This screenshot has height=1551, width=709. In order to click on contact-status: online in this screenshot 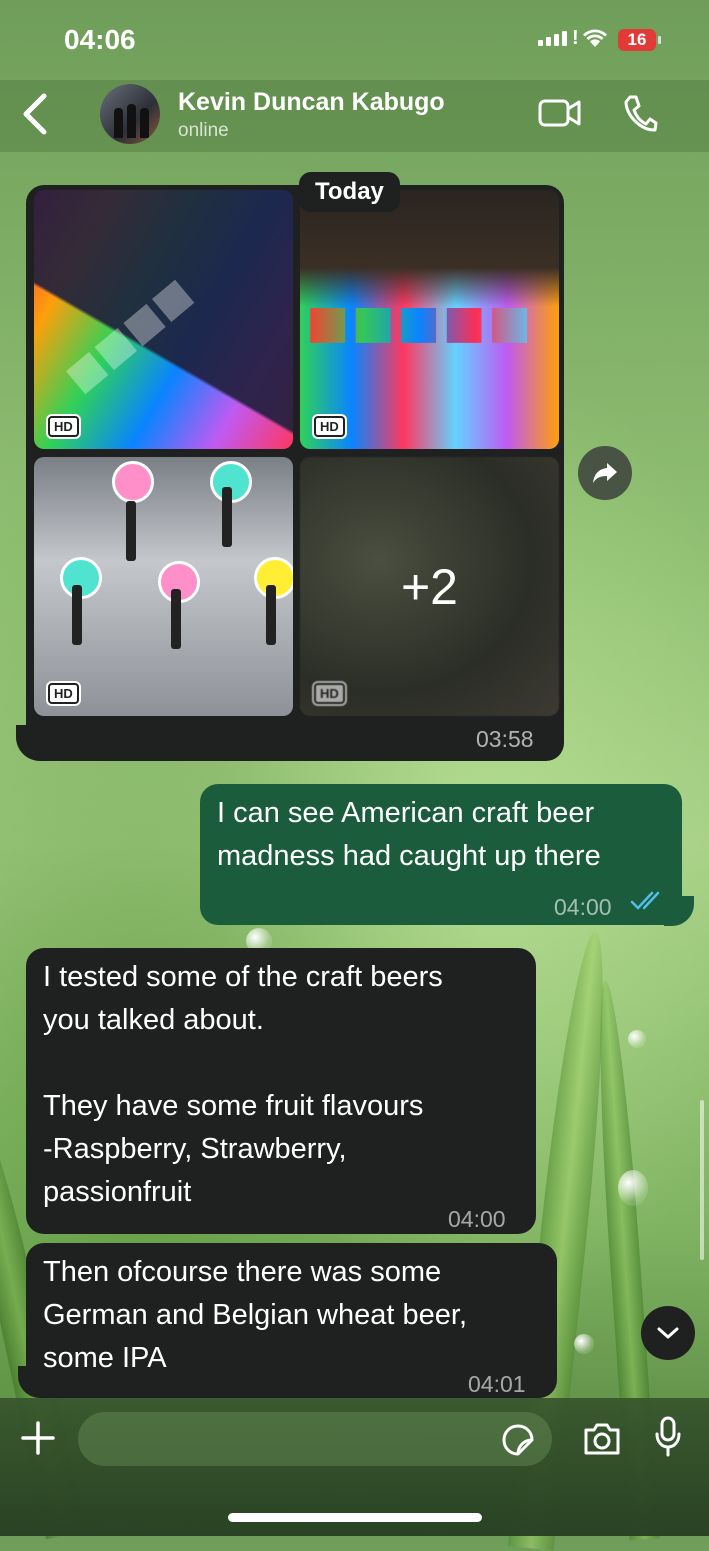, I will do `click(203, 130)`.